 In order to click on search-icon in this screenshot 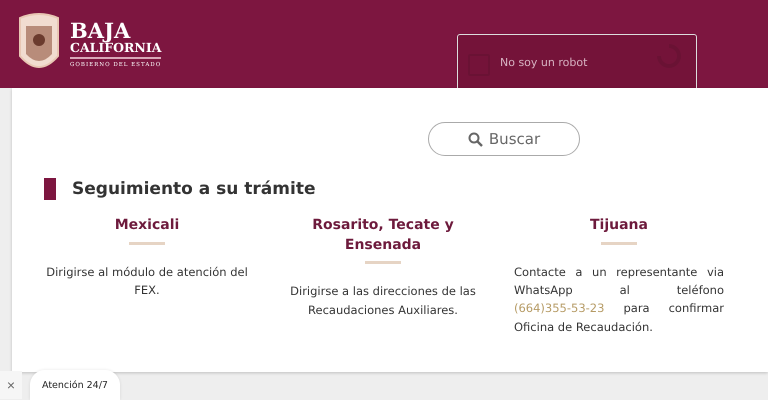, I will do `click(475, 139)`.